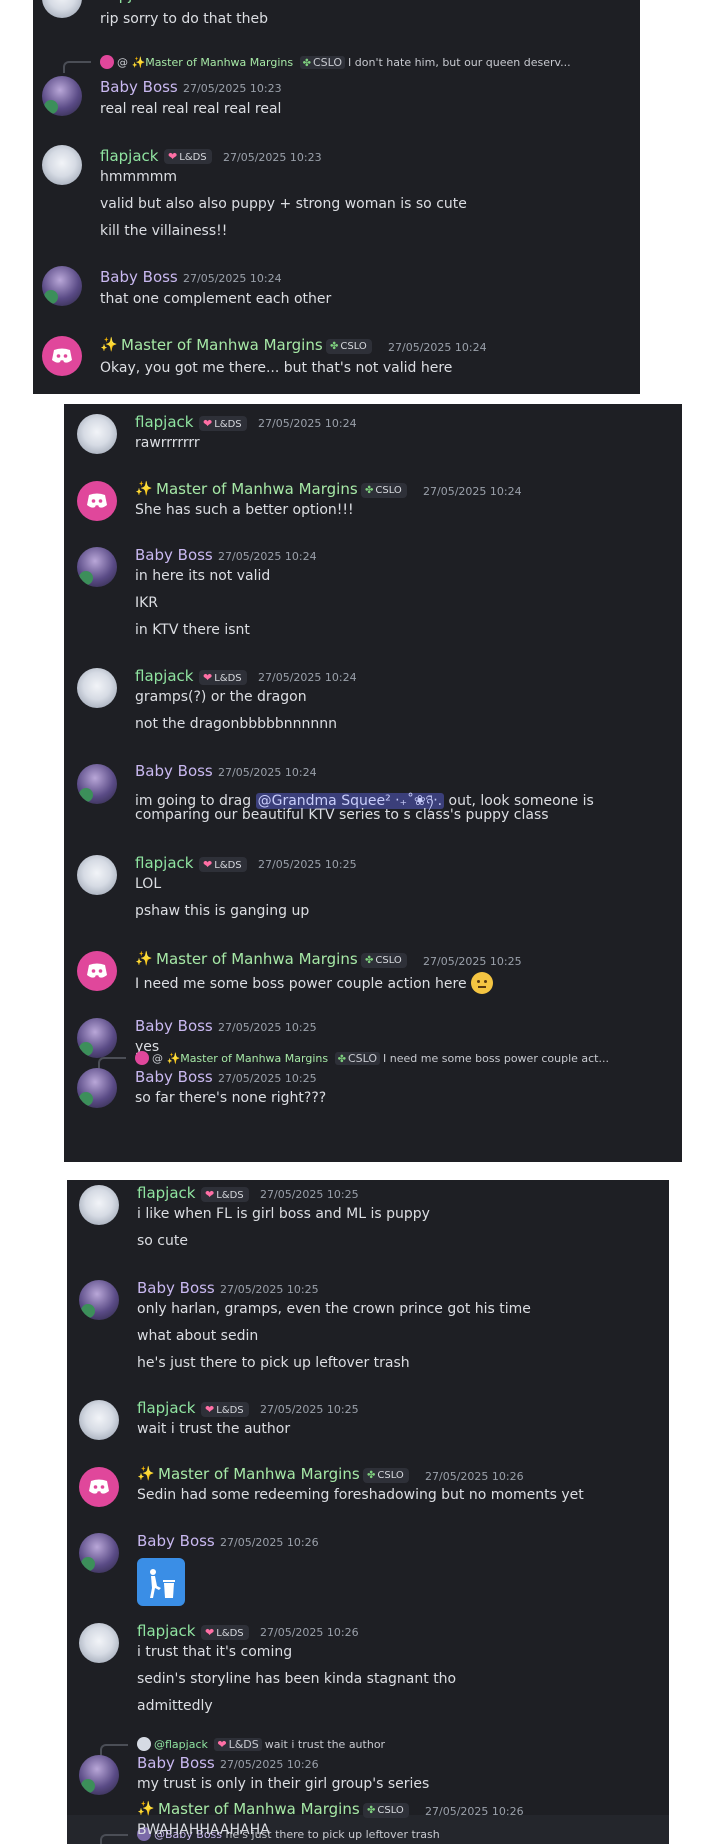  I want to click on message-text: She has such a better option!!!, so click(244, 510).